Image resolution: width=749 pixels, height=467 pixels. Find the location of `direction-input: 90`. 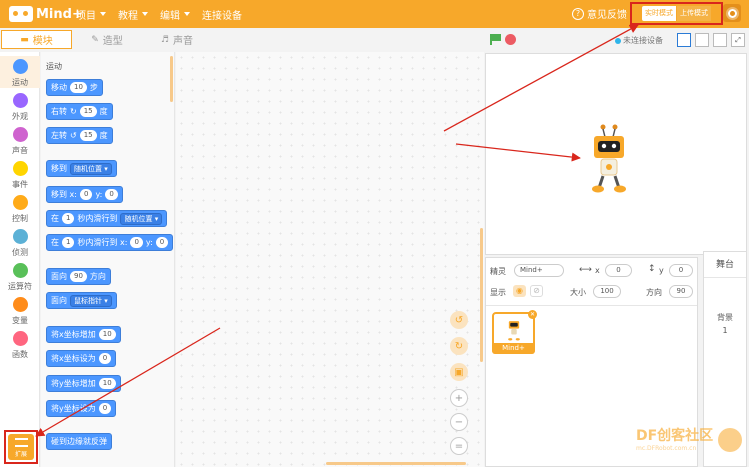

direction-input: 90 is located at coordinates (78, 276).